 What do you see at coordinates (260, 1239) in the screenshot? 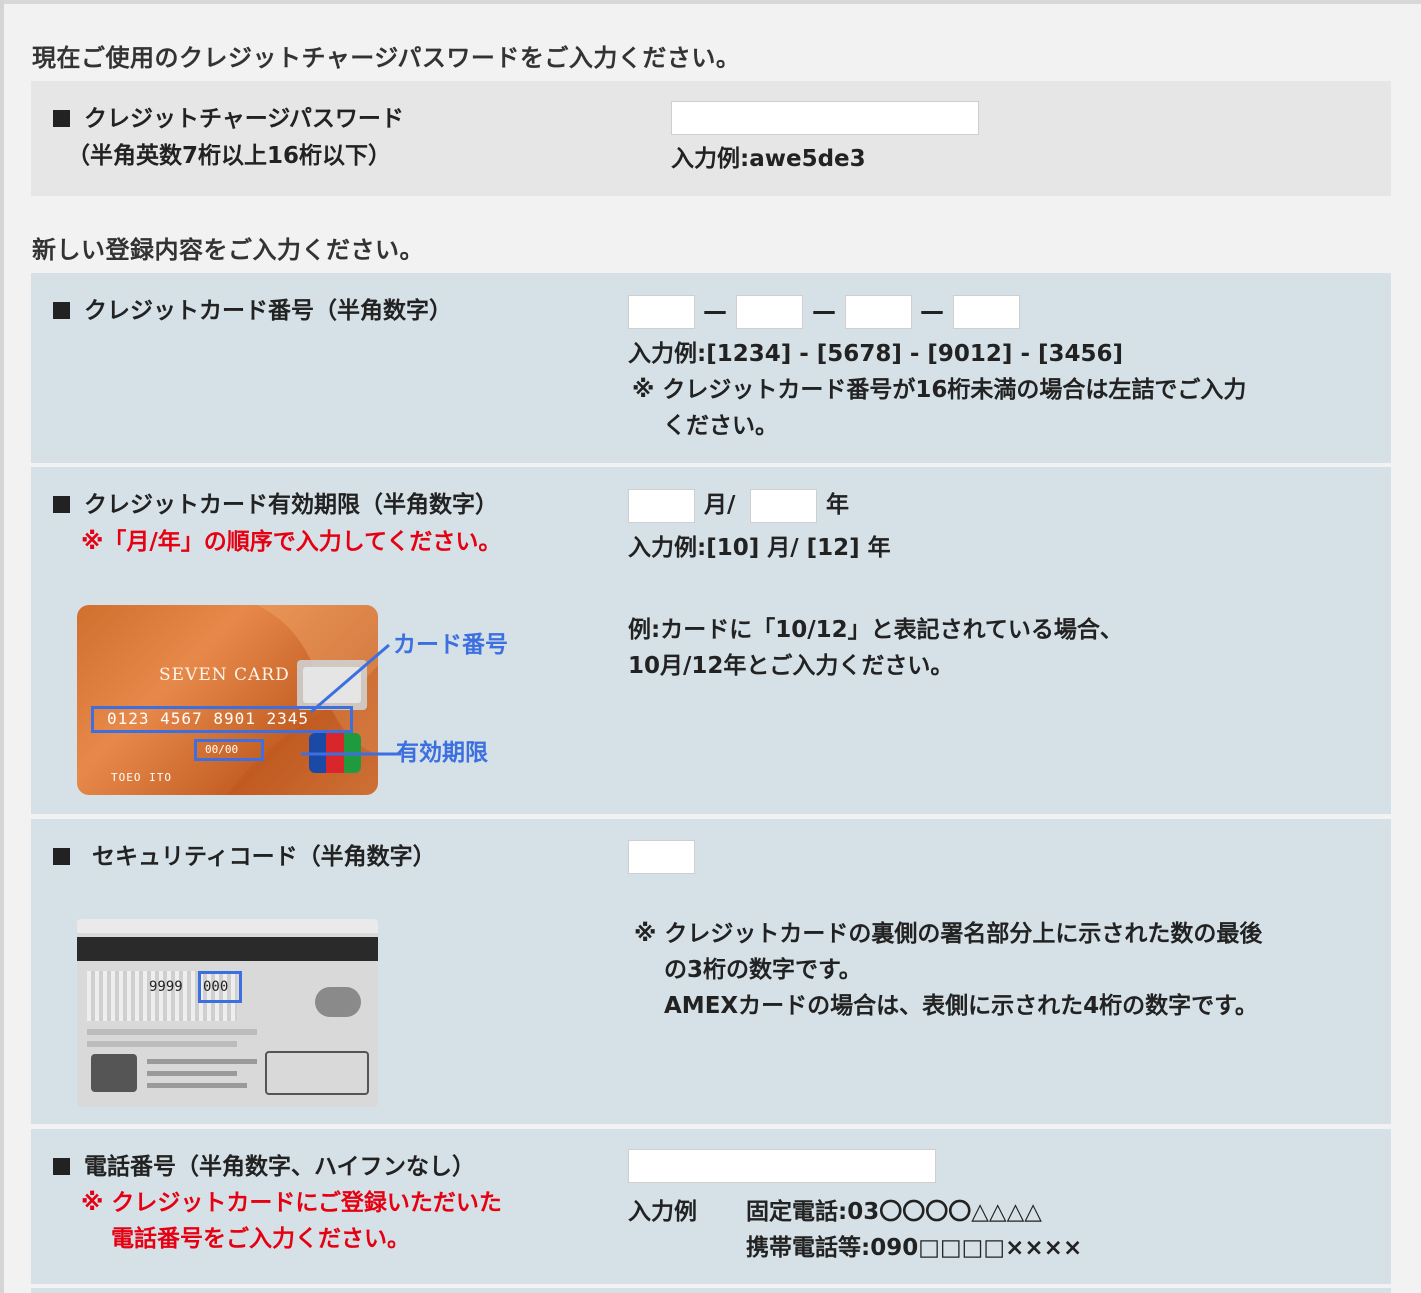
I see `phone-note-line2: 電話番号をご入力ください。` at bounding box center [260, 1239].